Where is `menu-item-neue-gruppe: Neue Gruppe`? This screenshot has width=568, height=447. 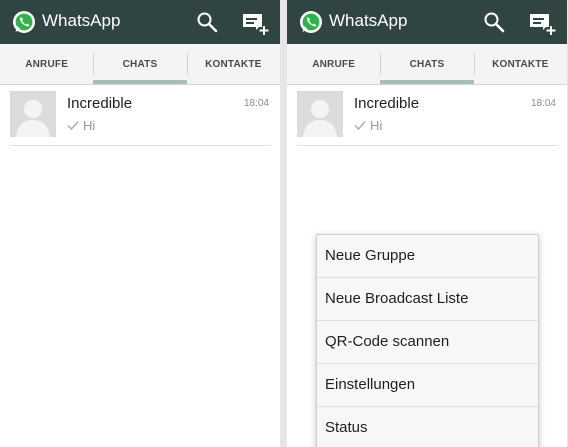 menu-item-neue-gruppe: Neue Gruppe is located at coordinates (427, 256).